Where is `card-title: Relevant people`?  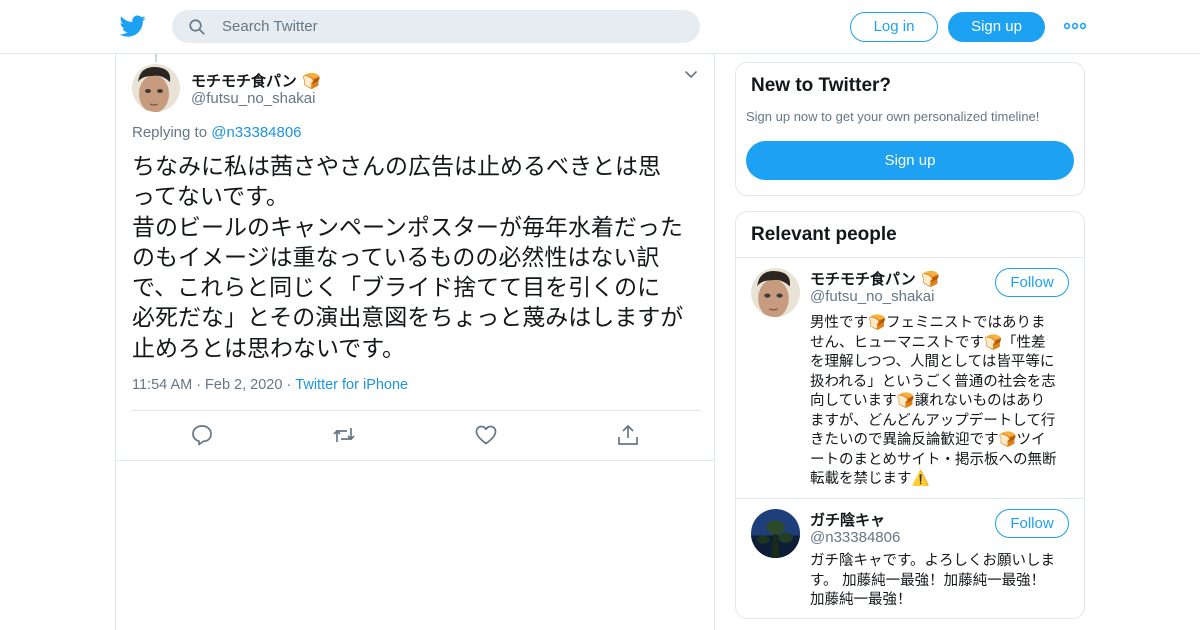 card-title: Relevant people is located at coordinates (824, 234).